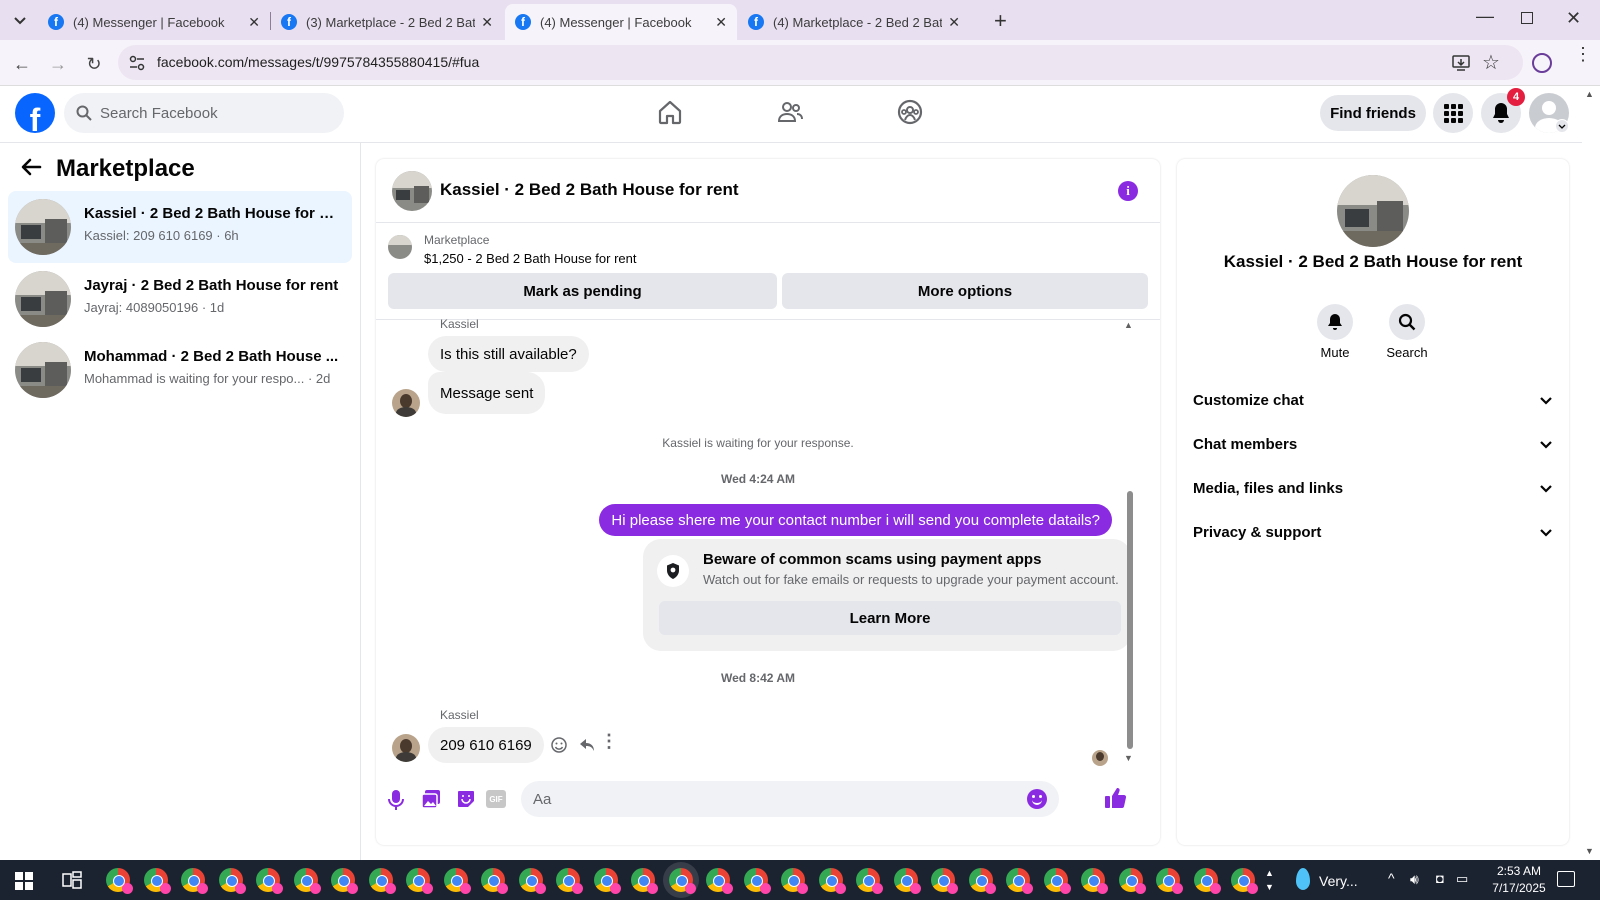 The width and height of the screenshot is (1600, 900). I want to click on weather-drop-icon, so click(1303, 879).